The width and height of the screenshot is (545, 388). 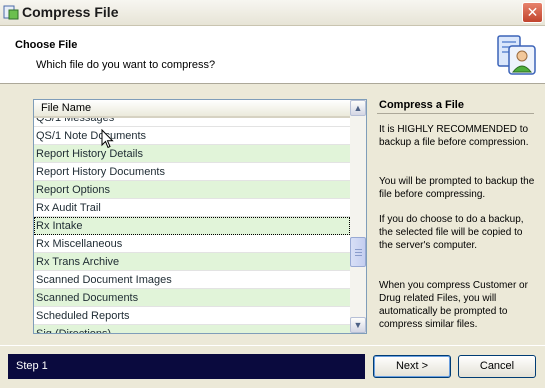 What do you see at coordinates (358, 252) in the screenshot?
I see `scroll-thumb` at bounding box center [358, 252].